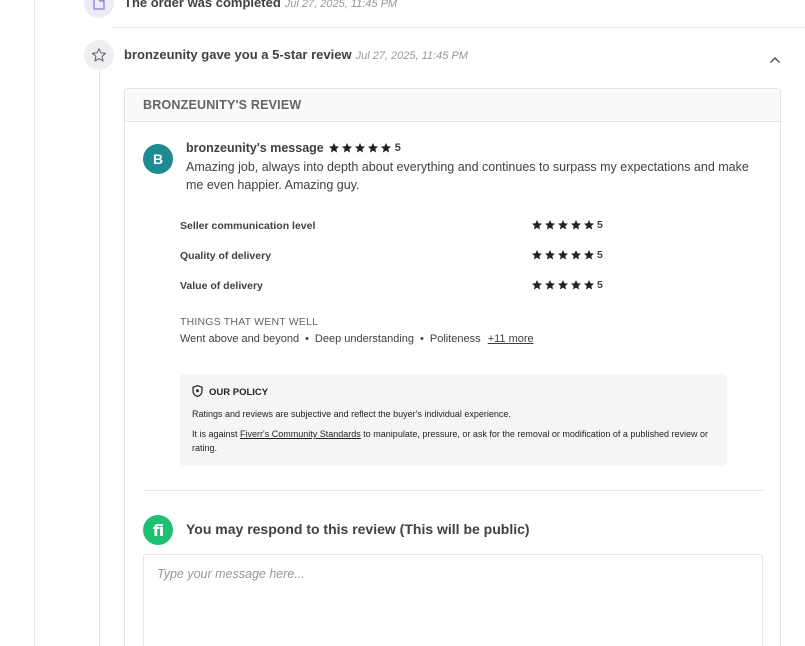 The width and height of the screenshot is (805, 646). What do you see at coordinates (216, 434) in the screenshot?
I see `policy-text: It is against` at bounding box center [216, 434].